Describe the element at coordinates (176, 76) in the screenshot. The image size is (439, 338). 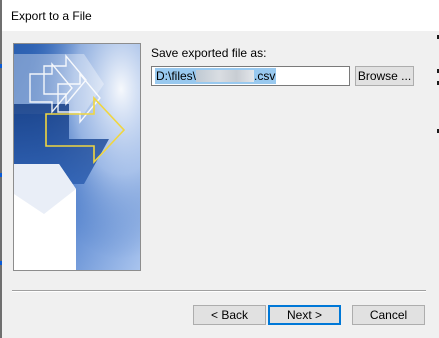
I see `path-prefix: D:\files\` at that location.